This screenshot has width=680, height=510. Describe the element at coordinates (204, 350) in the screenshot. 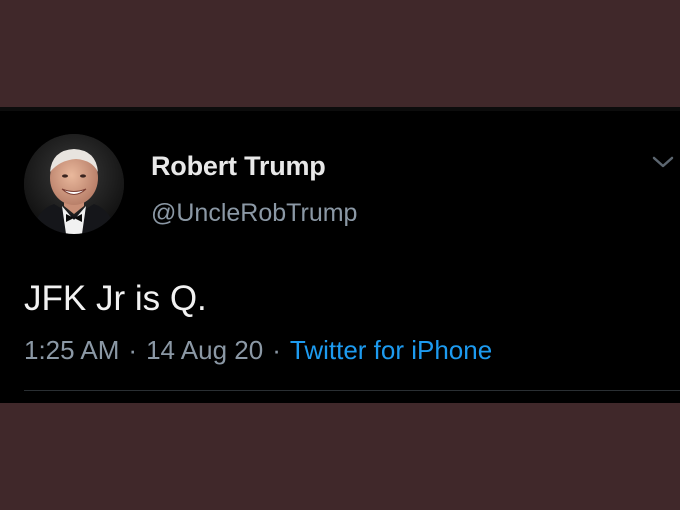

I see `tweet-date: 14 Aug 20` at that location.